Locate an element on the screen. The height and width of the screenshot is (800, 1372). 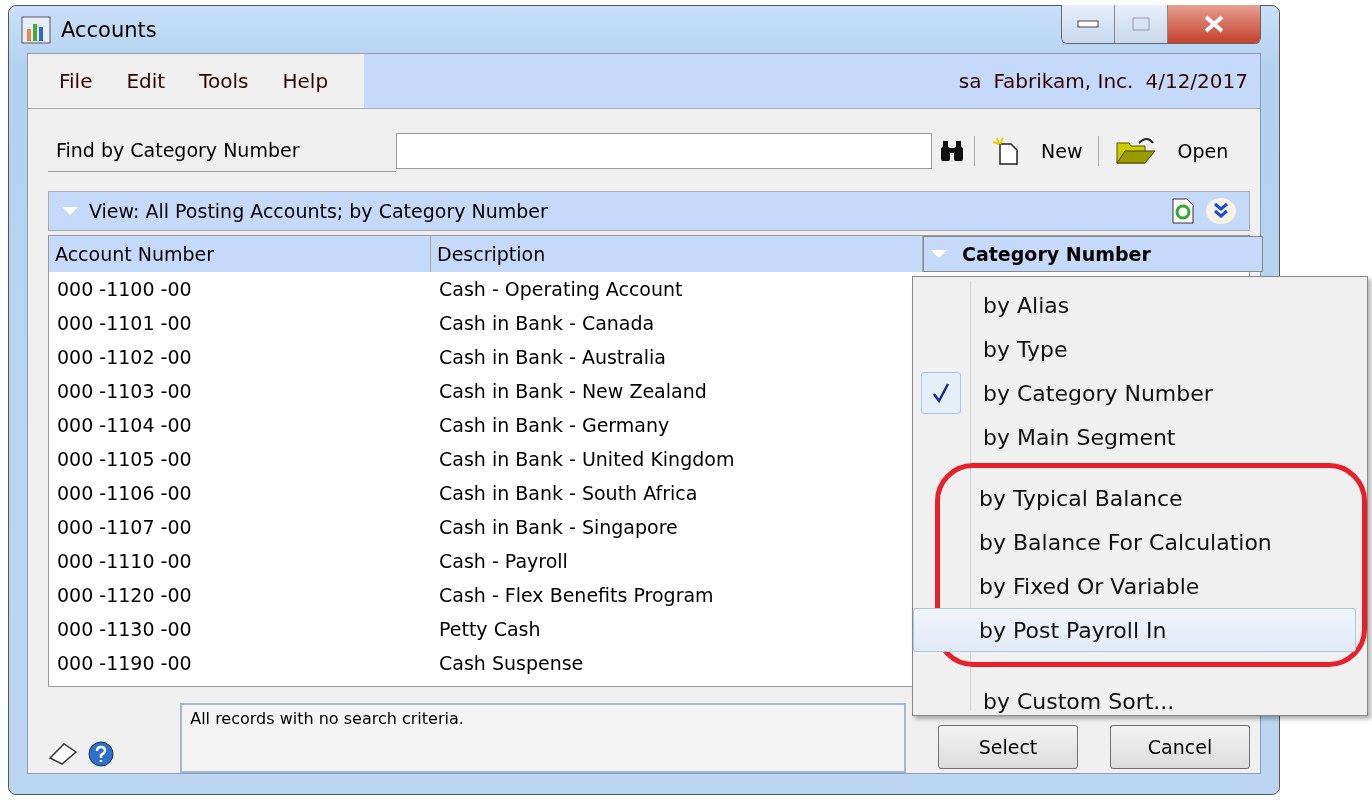
table-cell-text: 000 -1120 -00 is located at coordinates (124, 595).